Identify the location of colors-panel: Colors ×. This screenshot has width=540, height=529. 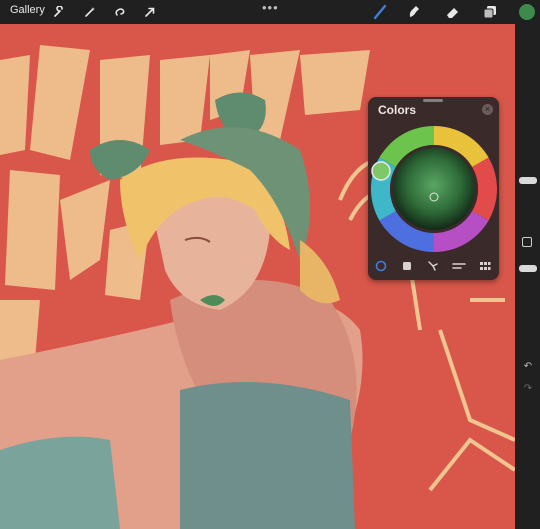
(433, 188).